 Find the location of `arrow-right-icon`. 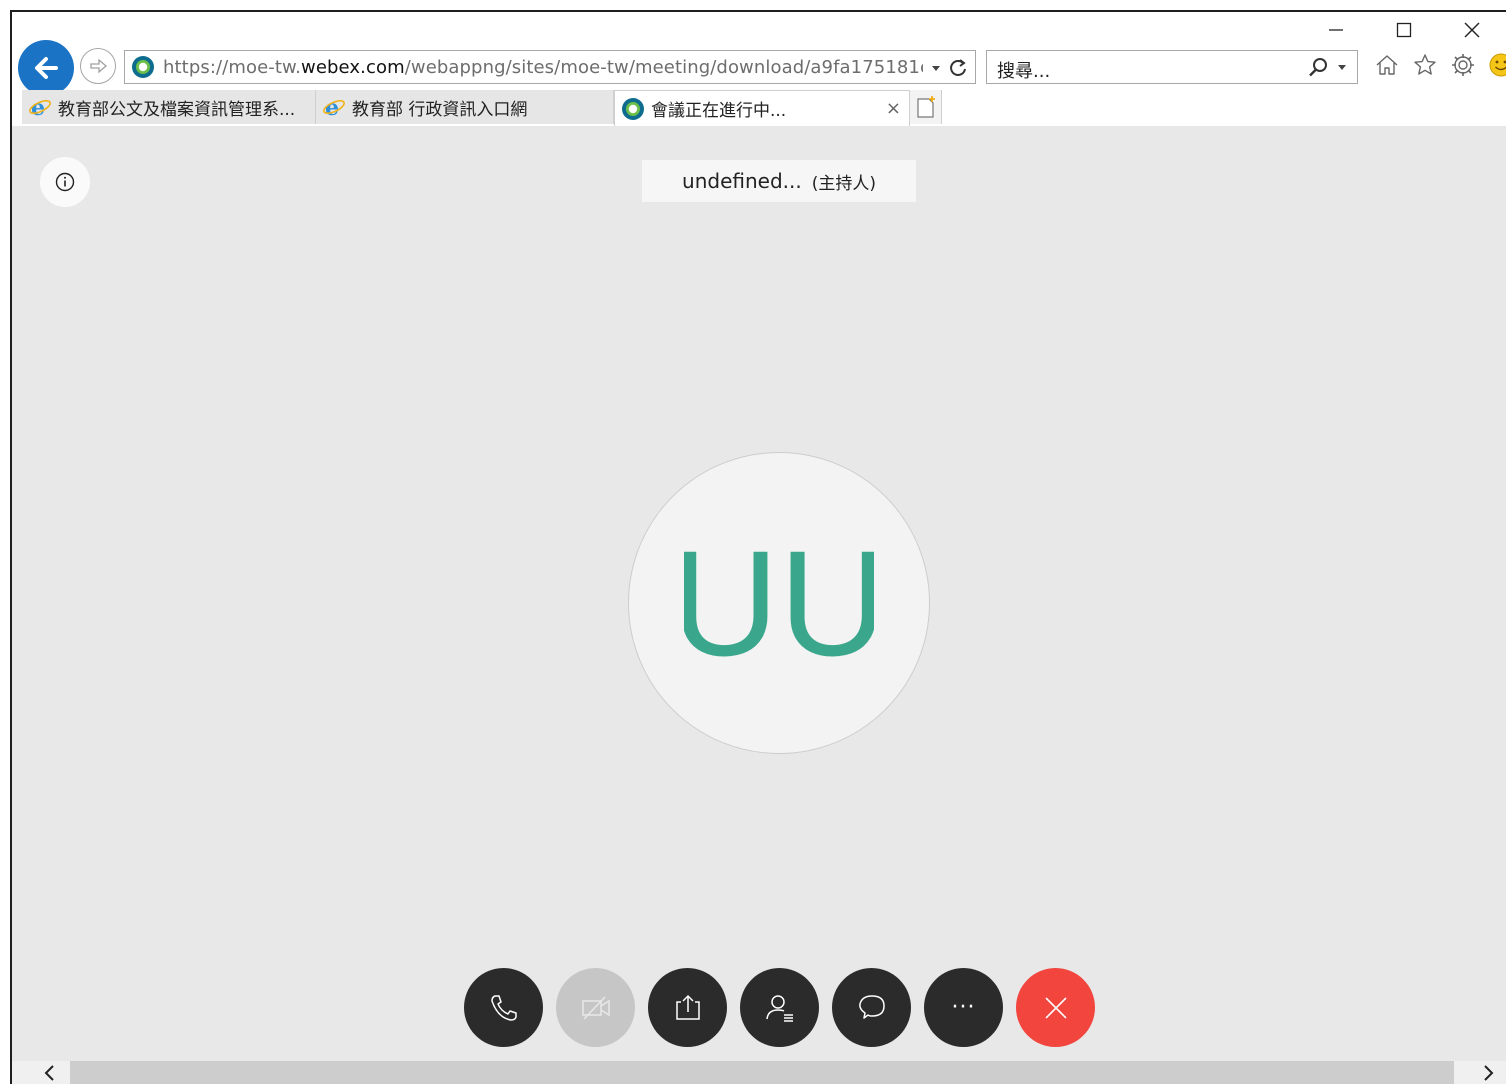

arrow-right-icon is located at coordinates (98, 66).